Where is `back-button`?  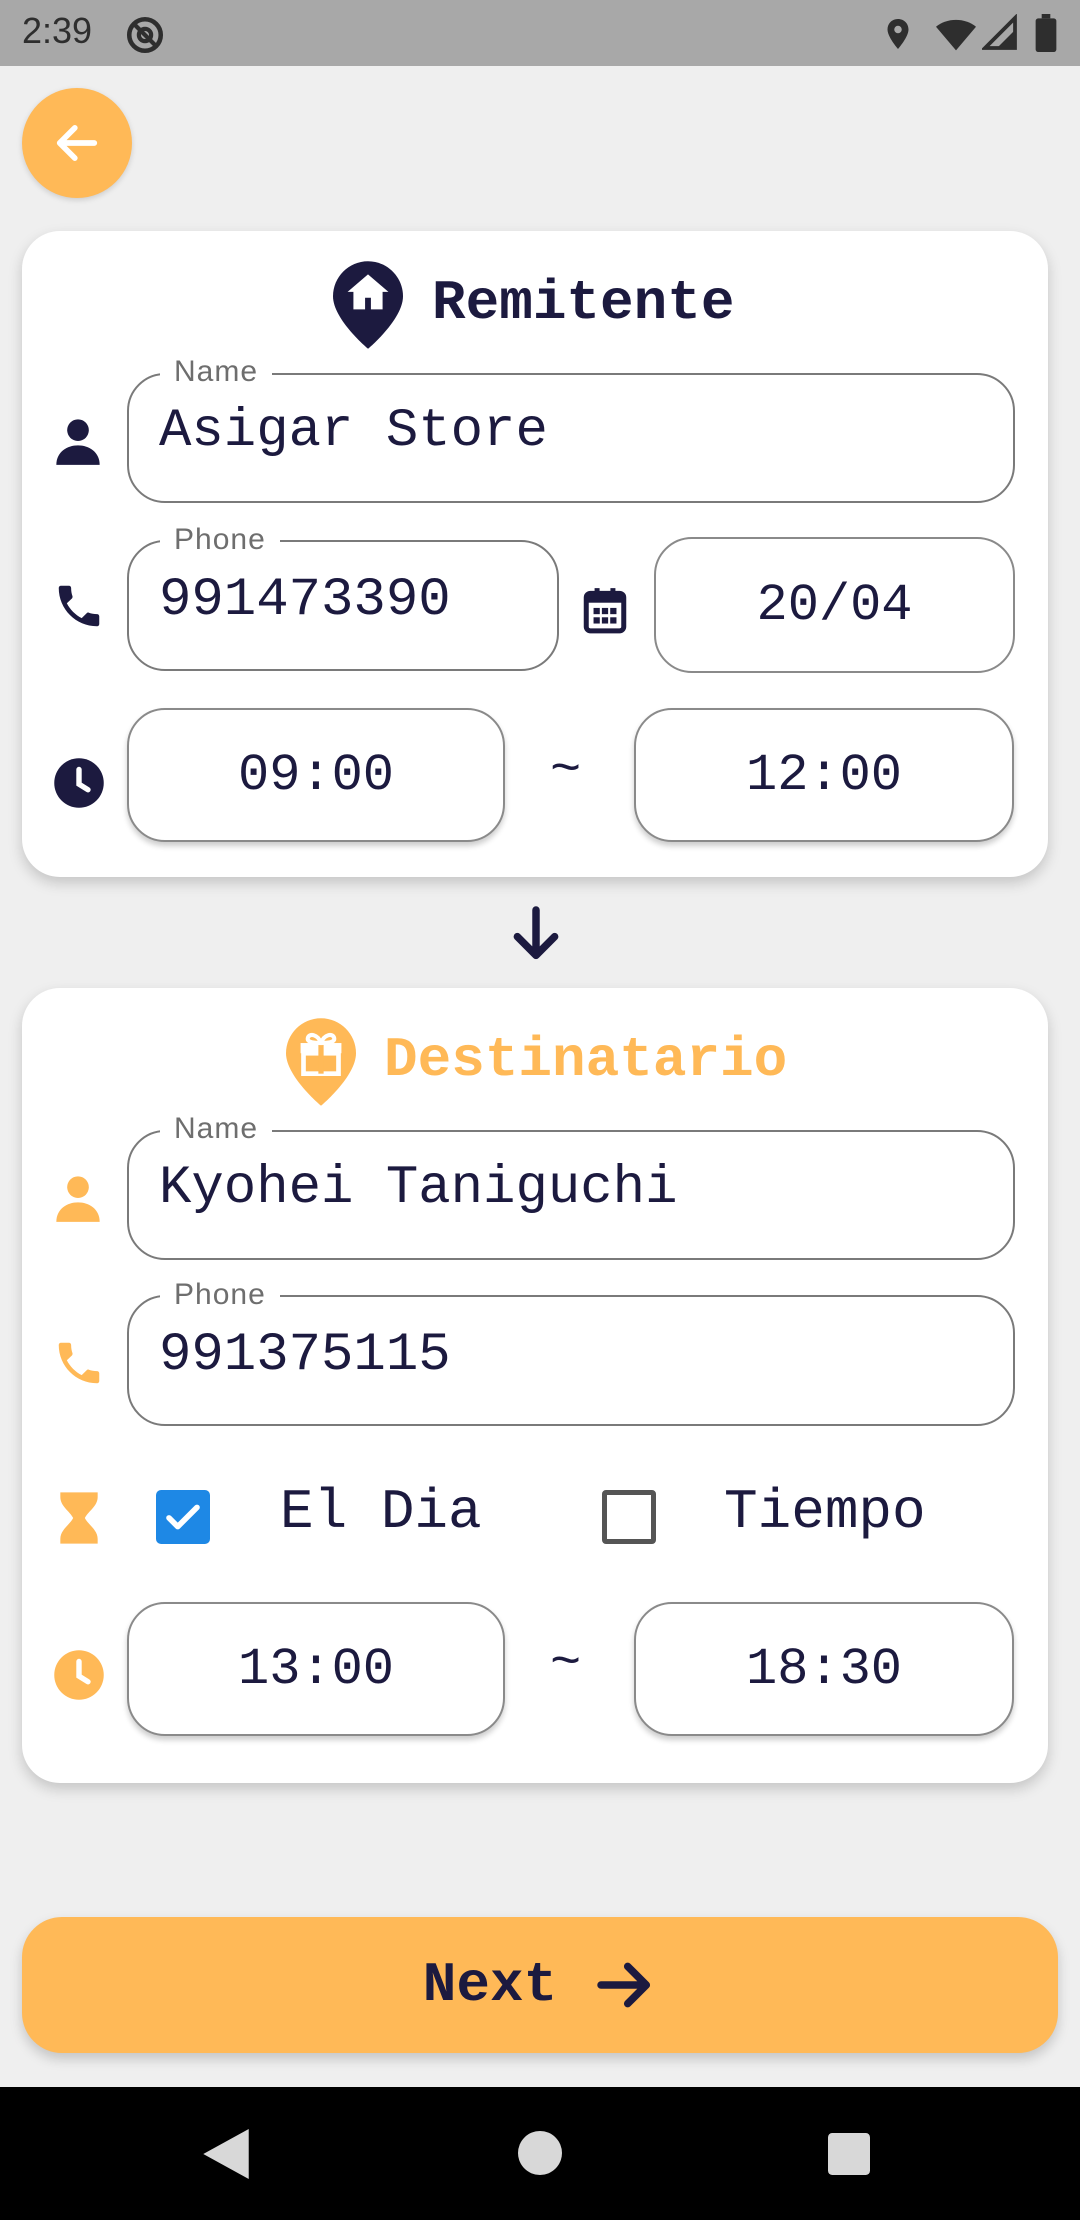
back-button is located at coordinates (77, 143).